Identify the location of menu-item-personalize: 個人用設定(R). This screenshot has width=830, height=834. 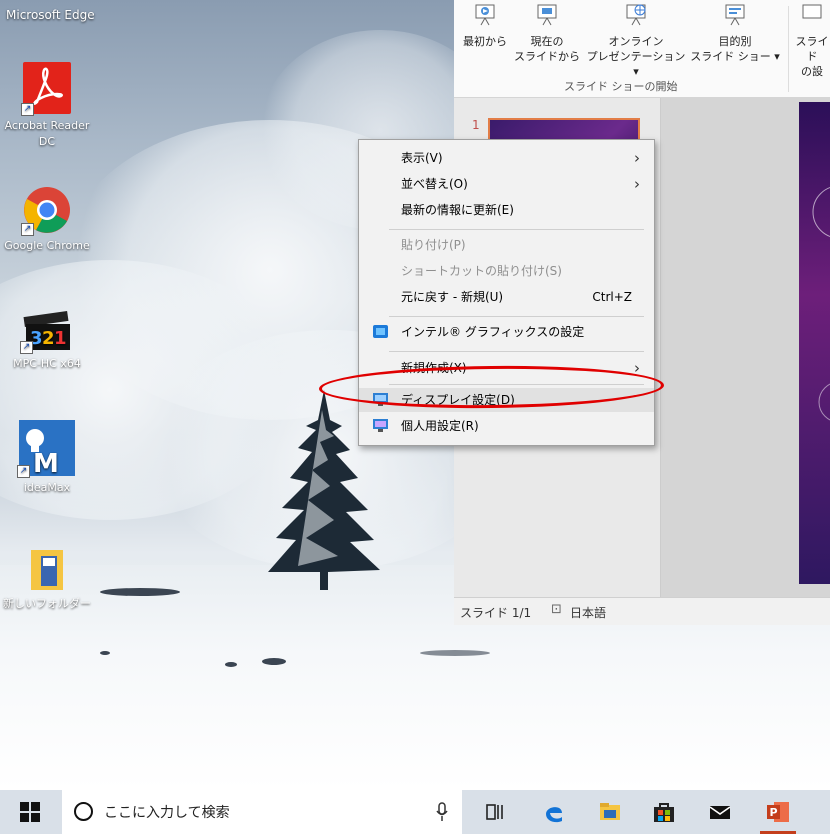
(506, 426).